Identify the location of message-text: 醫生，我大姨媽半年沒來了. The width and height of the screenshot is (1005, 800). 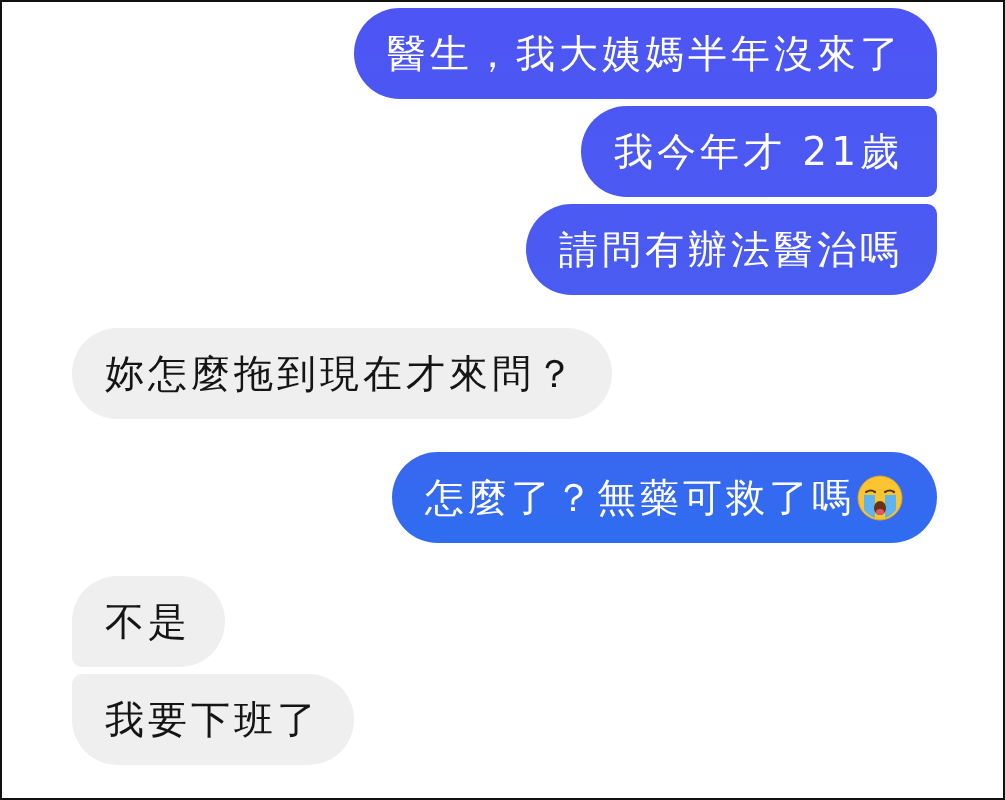
(645, 53).